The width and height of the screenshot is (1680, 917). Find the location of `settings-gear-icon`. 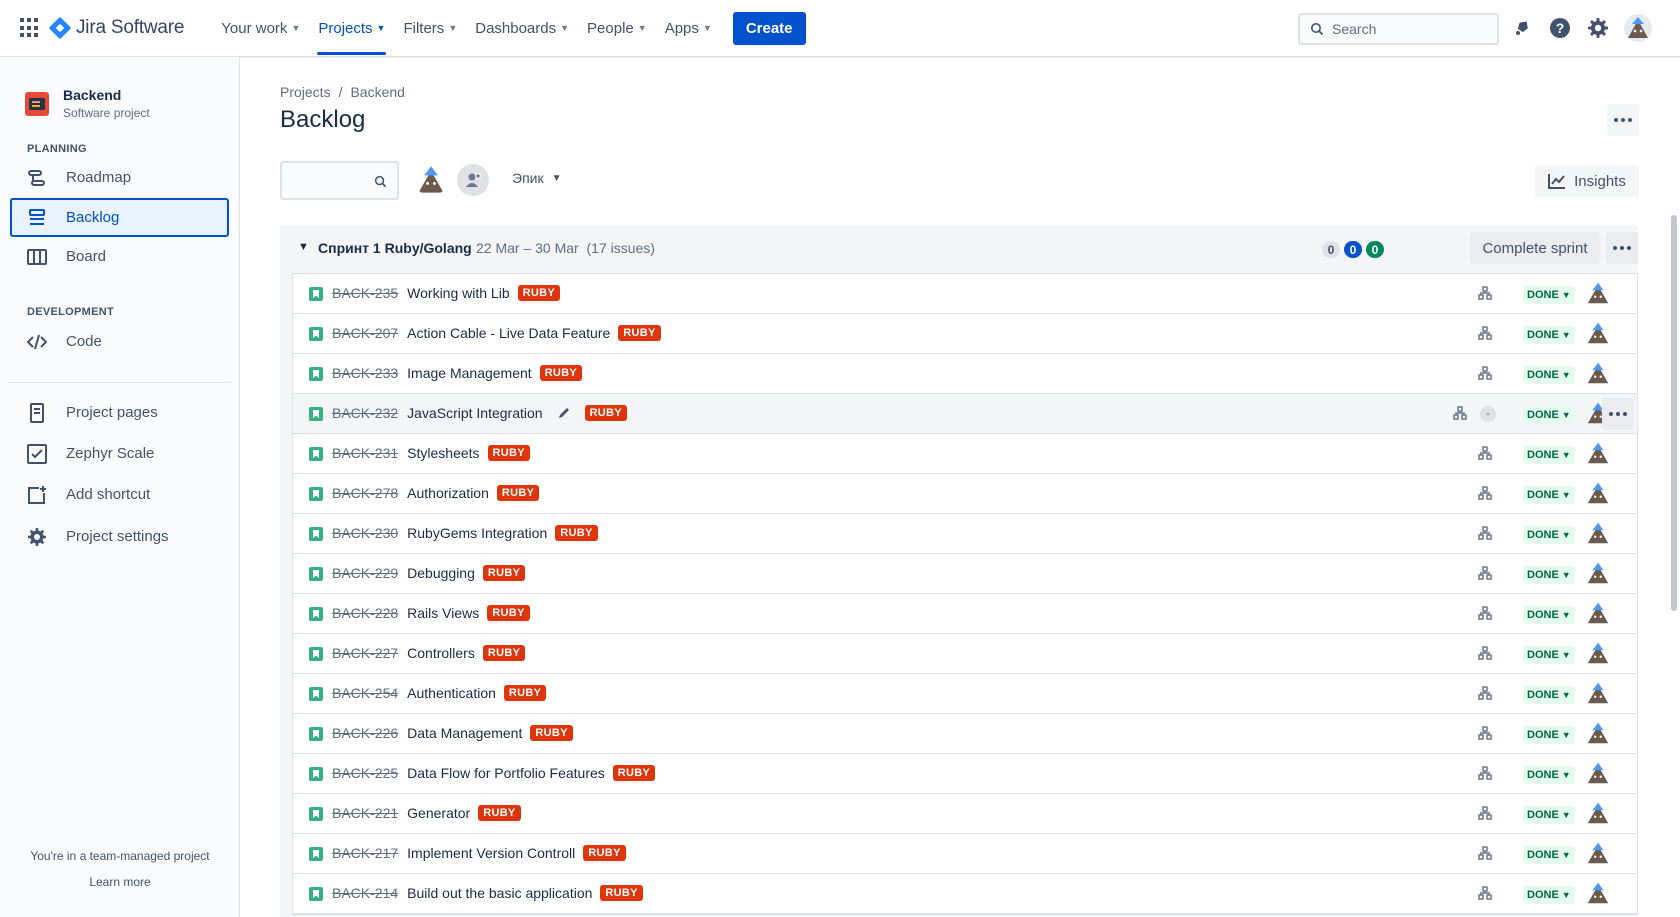

settings-gear-icon is located at coordinates (1598, 28).